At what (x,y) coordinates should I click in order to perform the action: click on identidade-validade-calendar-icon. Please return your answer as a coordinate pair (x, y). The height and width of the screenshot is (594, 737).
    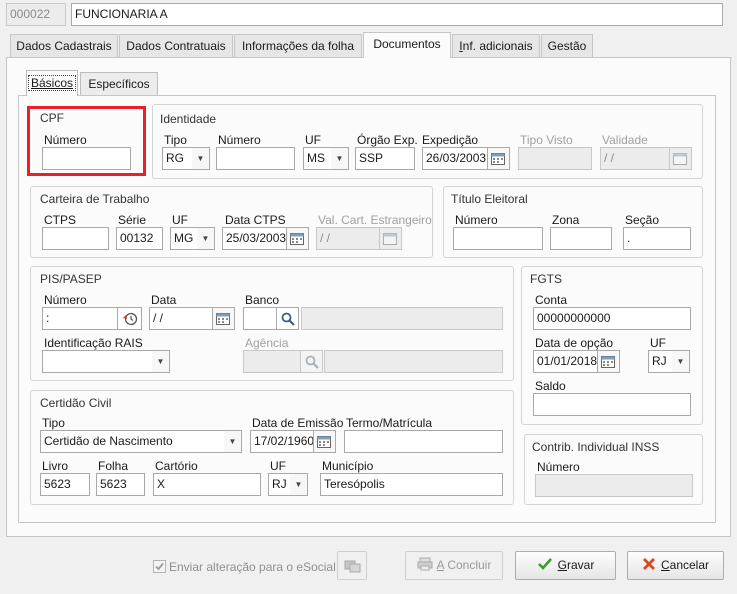
    Looking at the image, I should click on (681, 158).